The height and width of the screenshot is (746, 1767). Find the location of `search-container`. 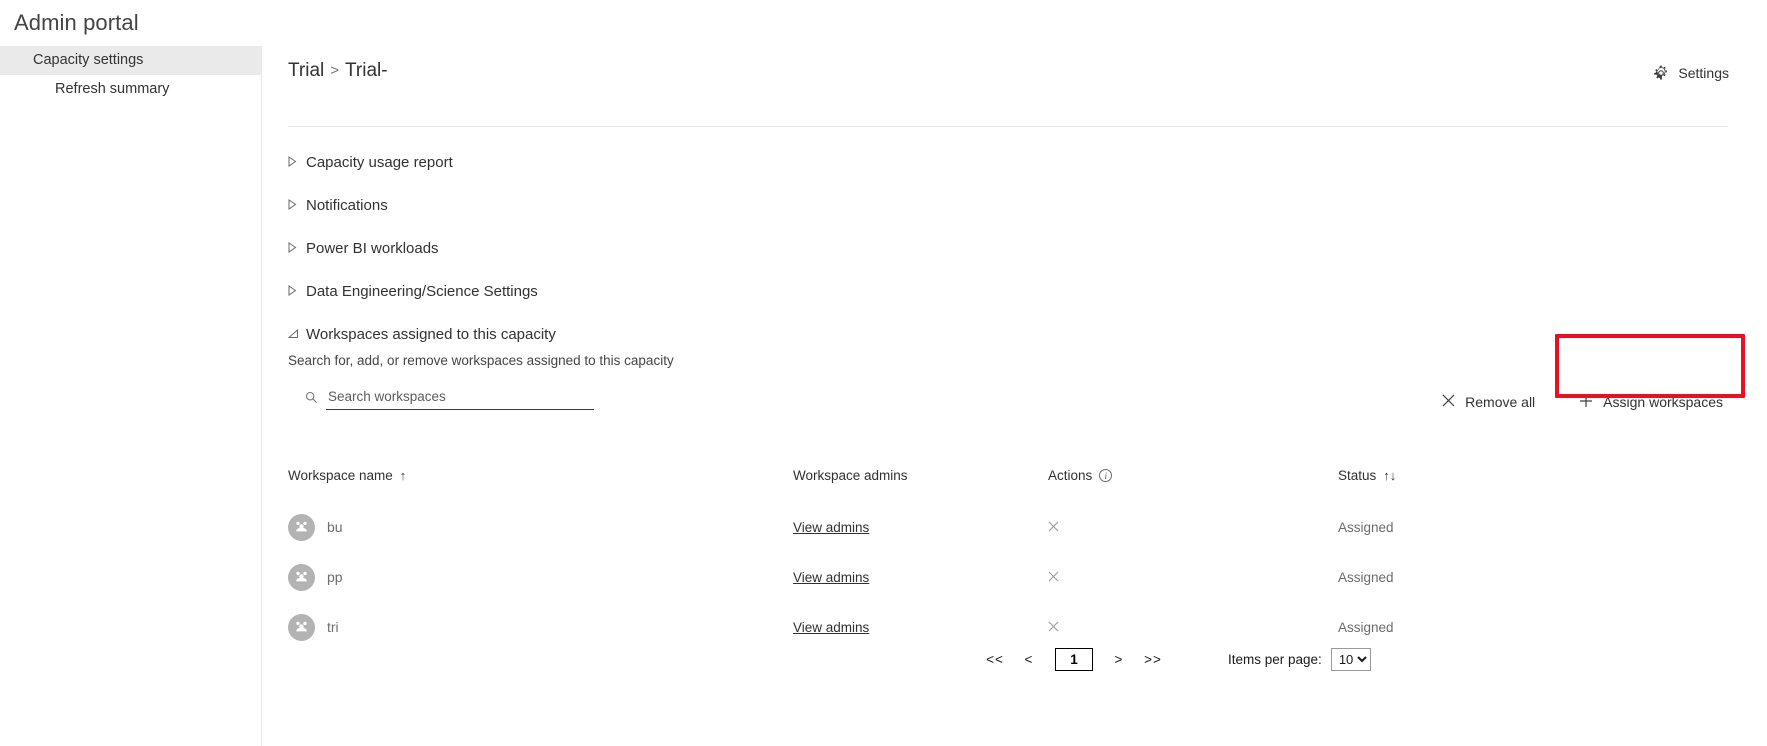

search-container is located at coordinates (449, 398).